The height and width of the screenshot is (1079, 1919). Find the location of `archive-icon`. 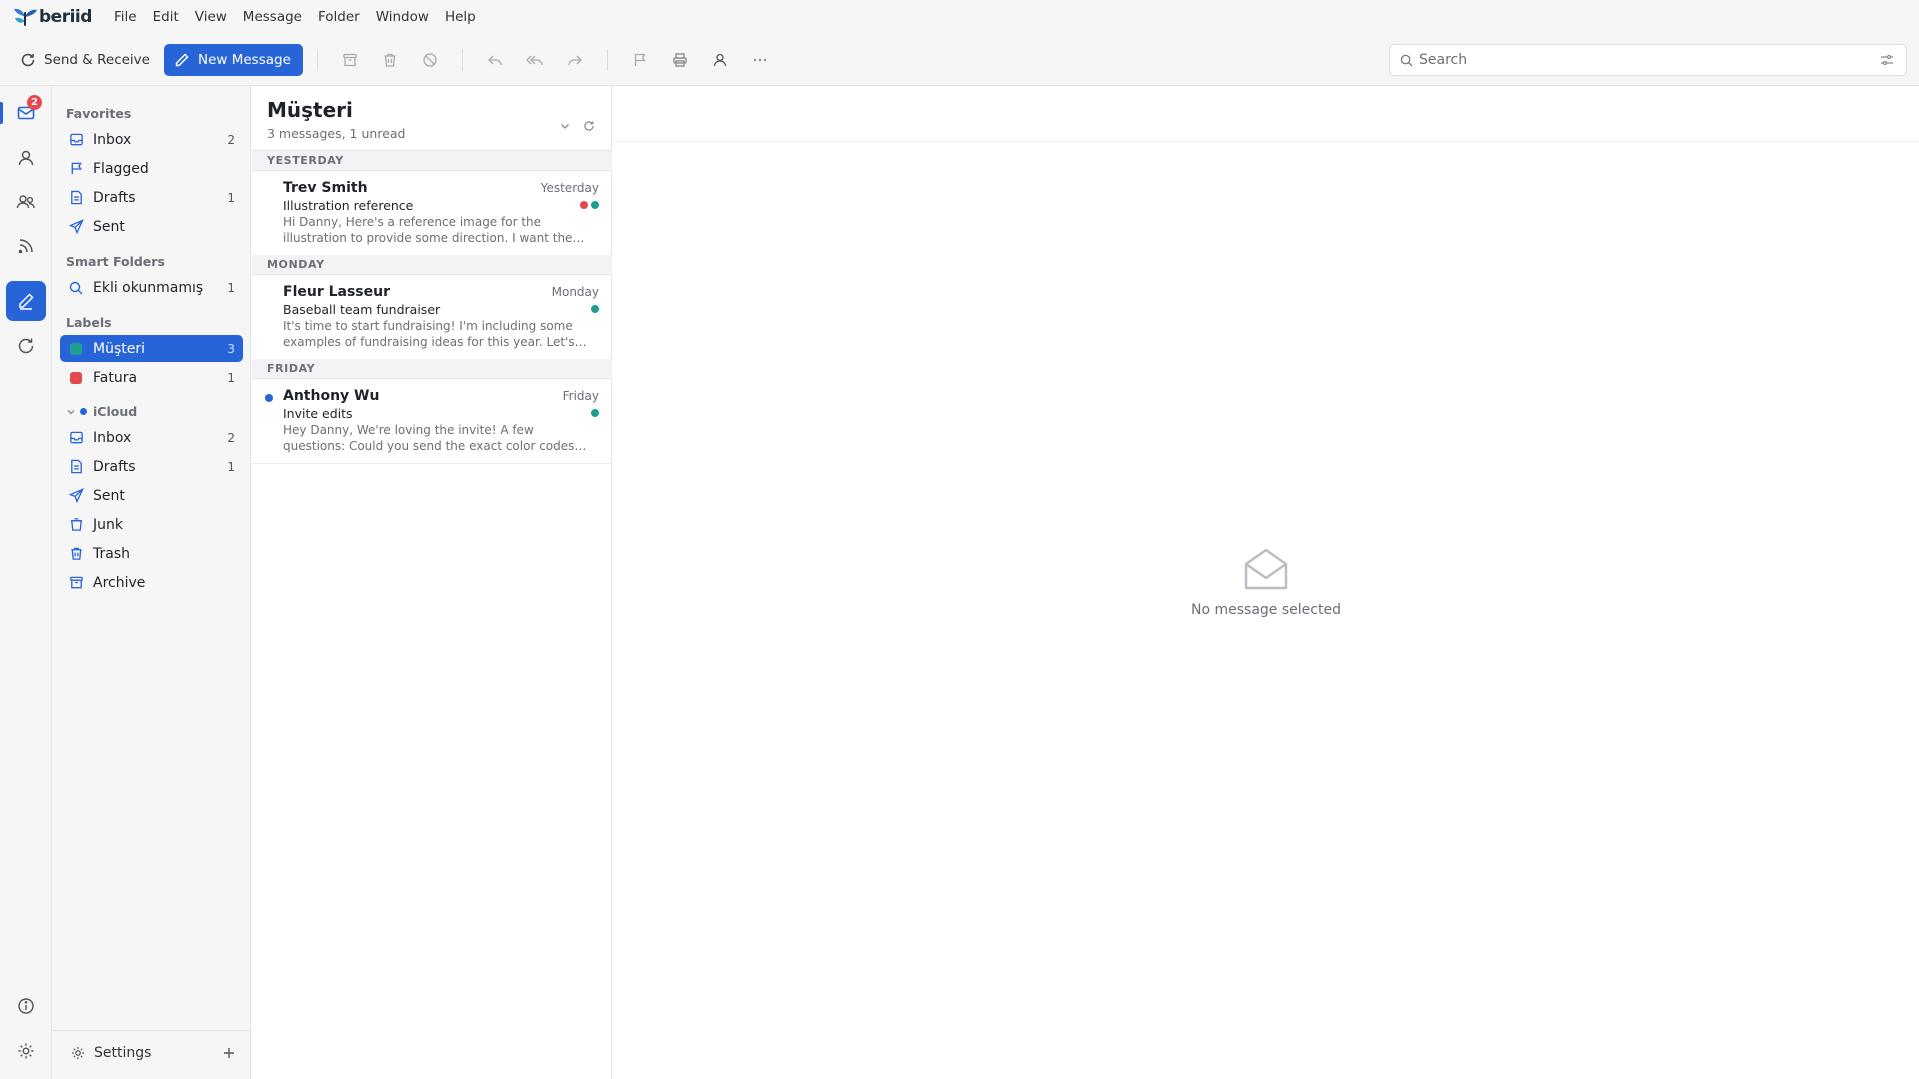

archive-icon is located at coordinates (350, 59).